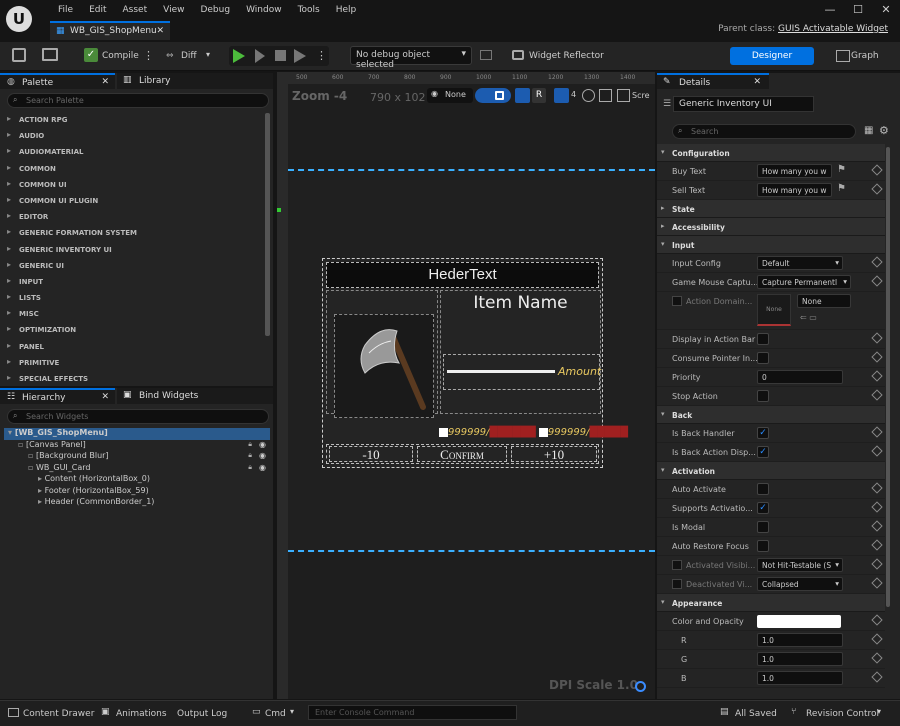 This screenshot has height=726, width=900. What do you see at coordinates (412, 712) in the screenshot?
I see `console-input: Enter Console Command` at bounding box center [412, 712].